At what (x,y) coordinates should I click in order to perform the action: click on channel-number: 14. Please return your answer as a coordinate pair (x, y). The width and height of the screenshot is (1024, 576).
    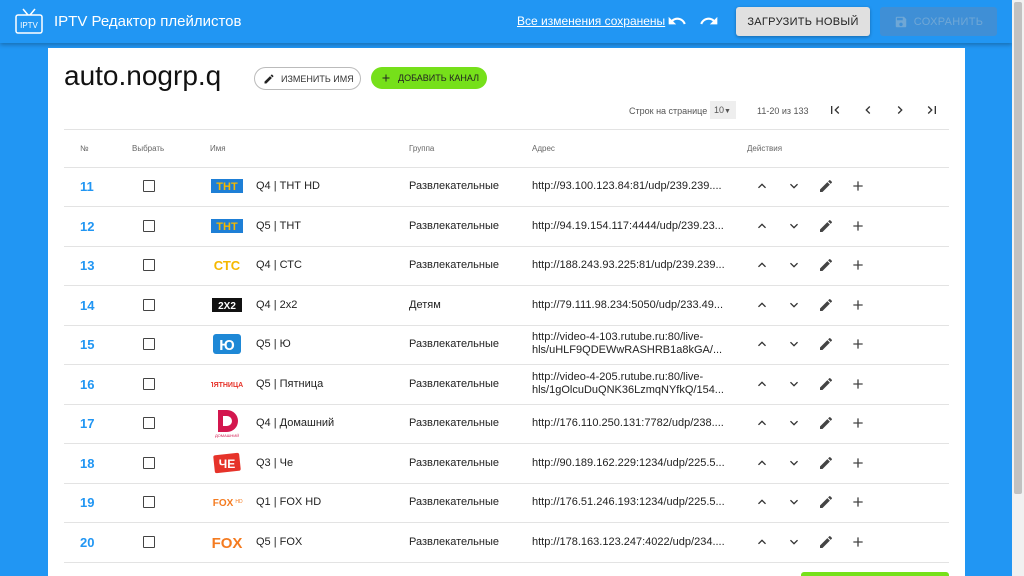
    Looking at the image, I should click on (87, 305).